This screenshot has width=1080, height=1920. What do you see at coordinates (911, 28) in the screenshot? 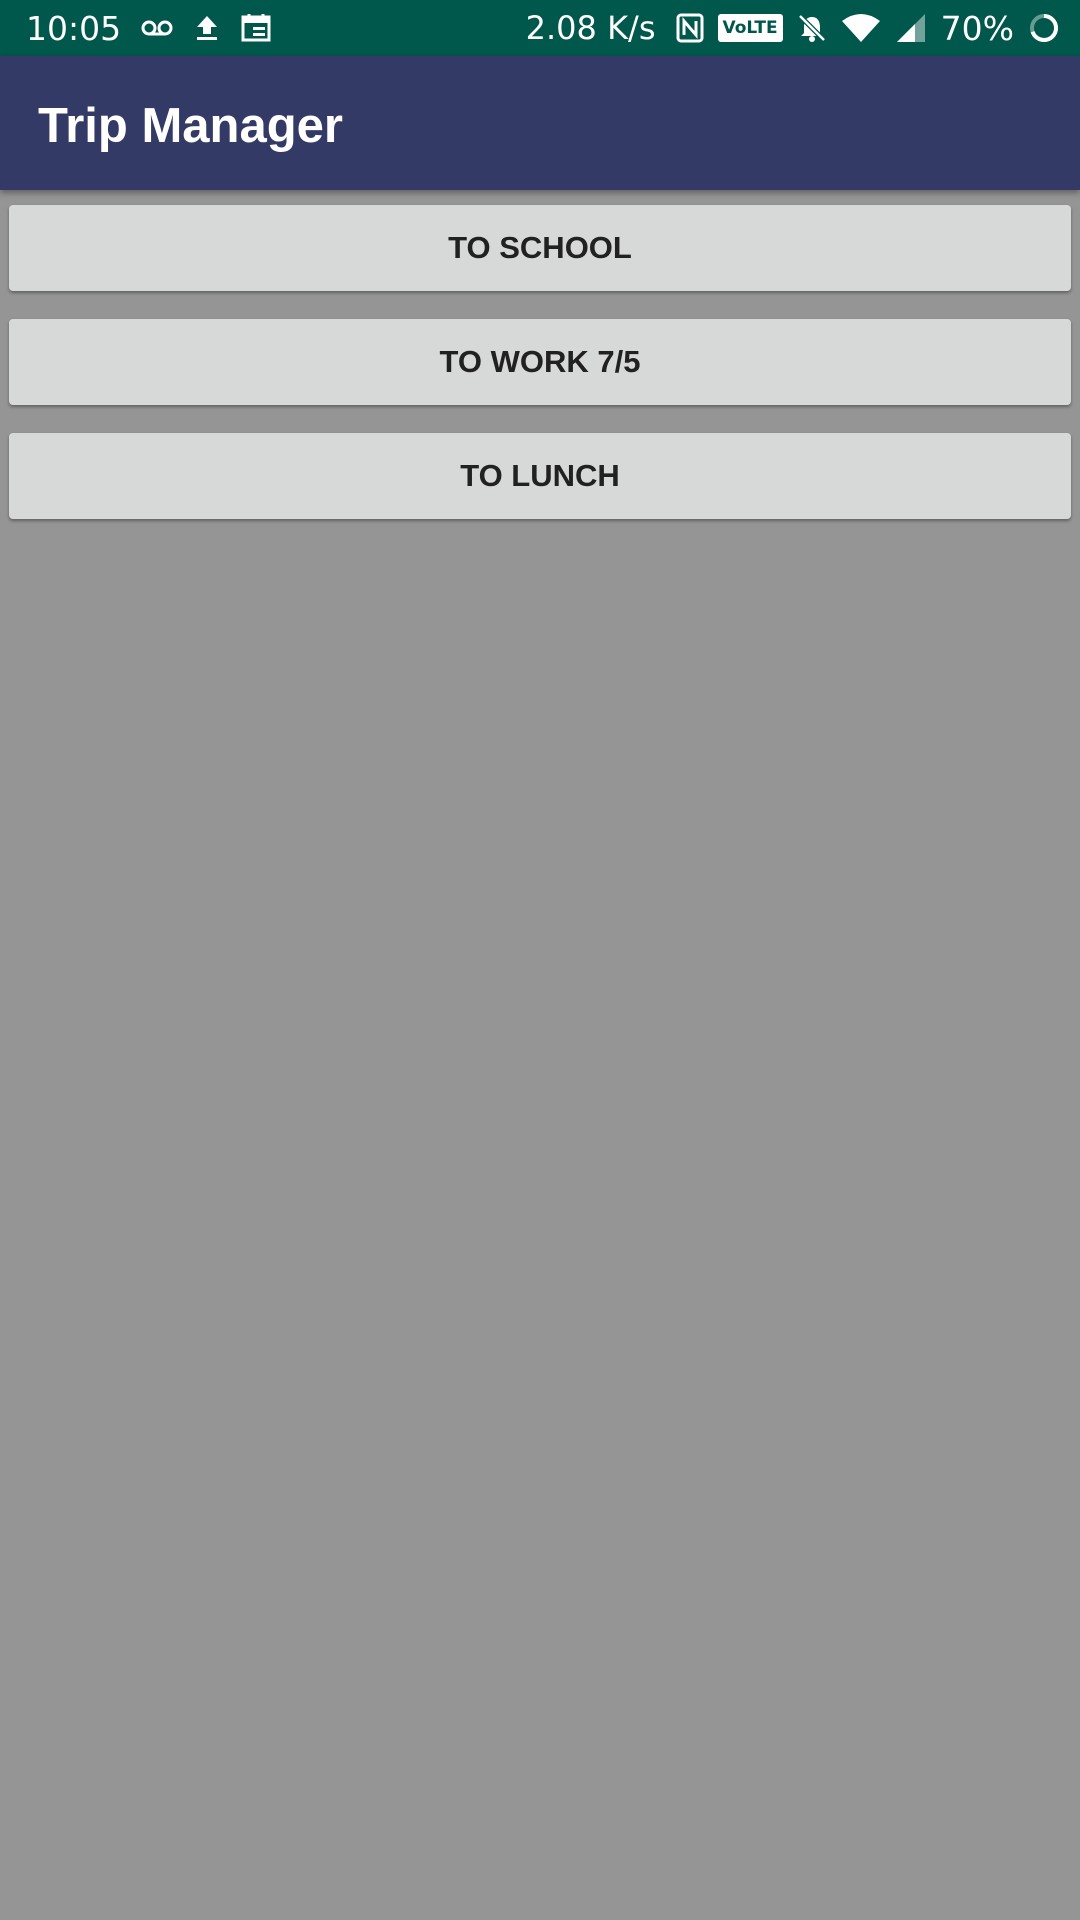
I see `signal-icon` at bounding box center [911, 28].